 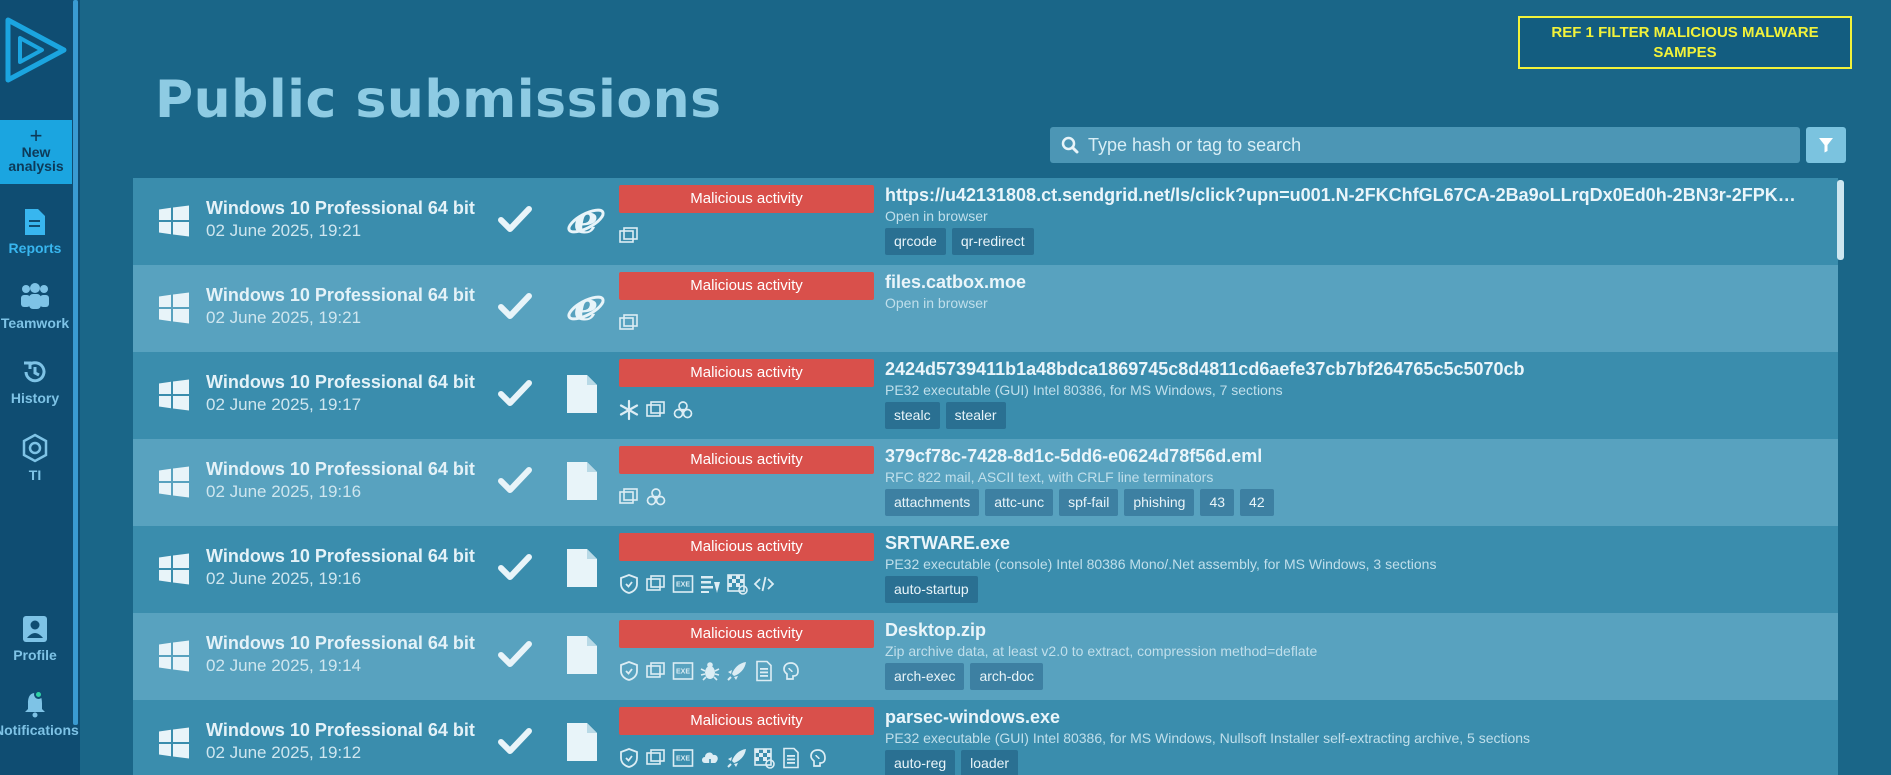 I want to click on tag: auto-reg, so click(x=920, y=762).